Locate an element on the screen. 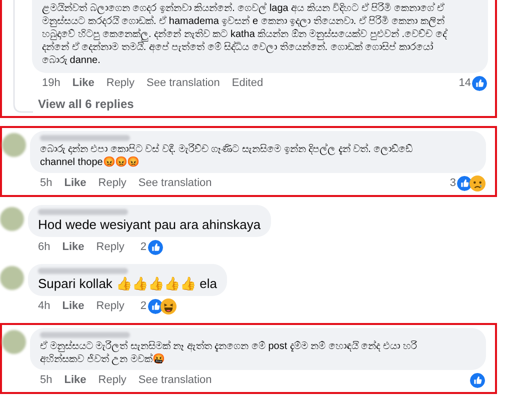 This screenshot has height=400, width=526. sad-face-icon is located at coordinates (477, 183).